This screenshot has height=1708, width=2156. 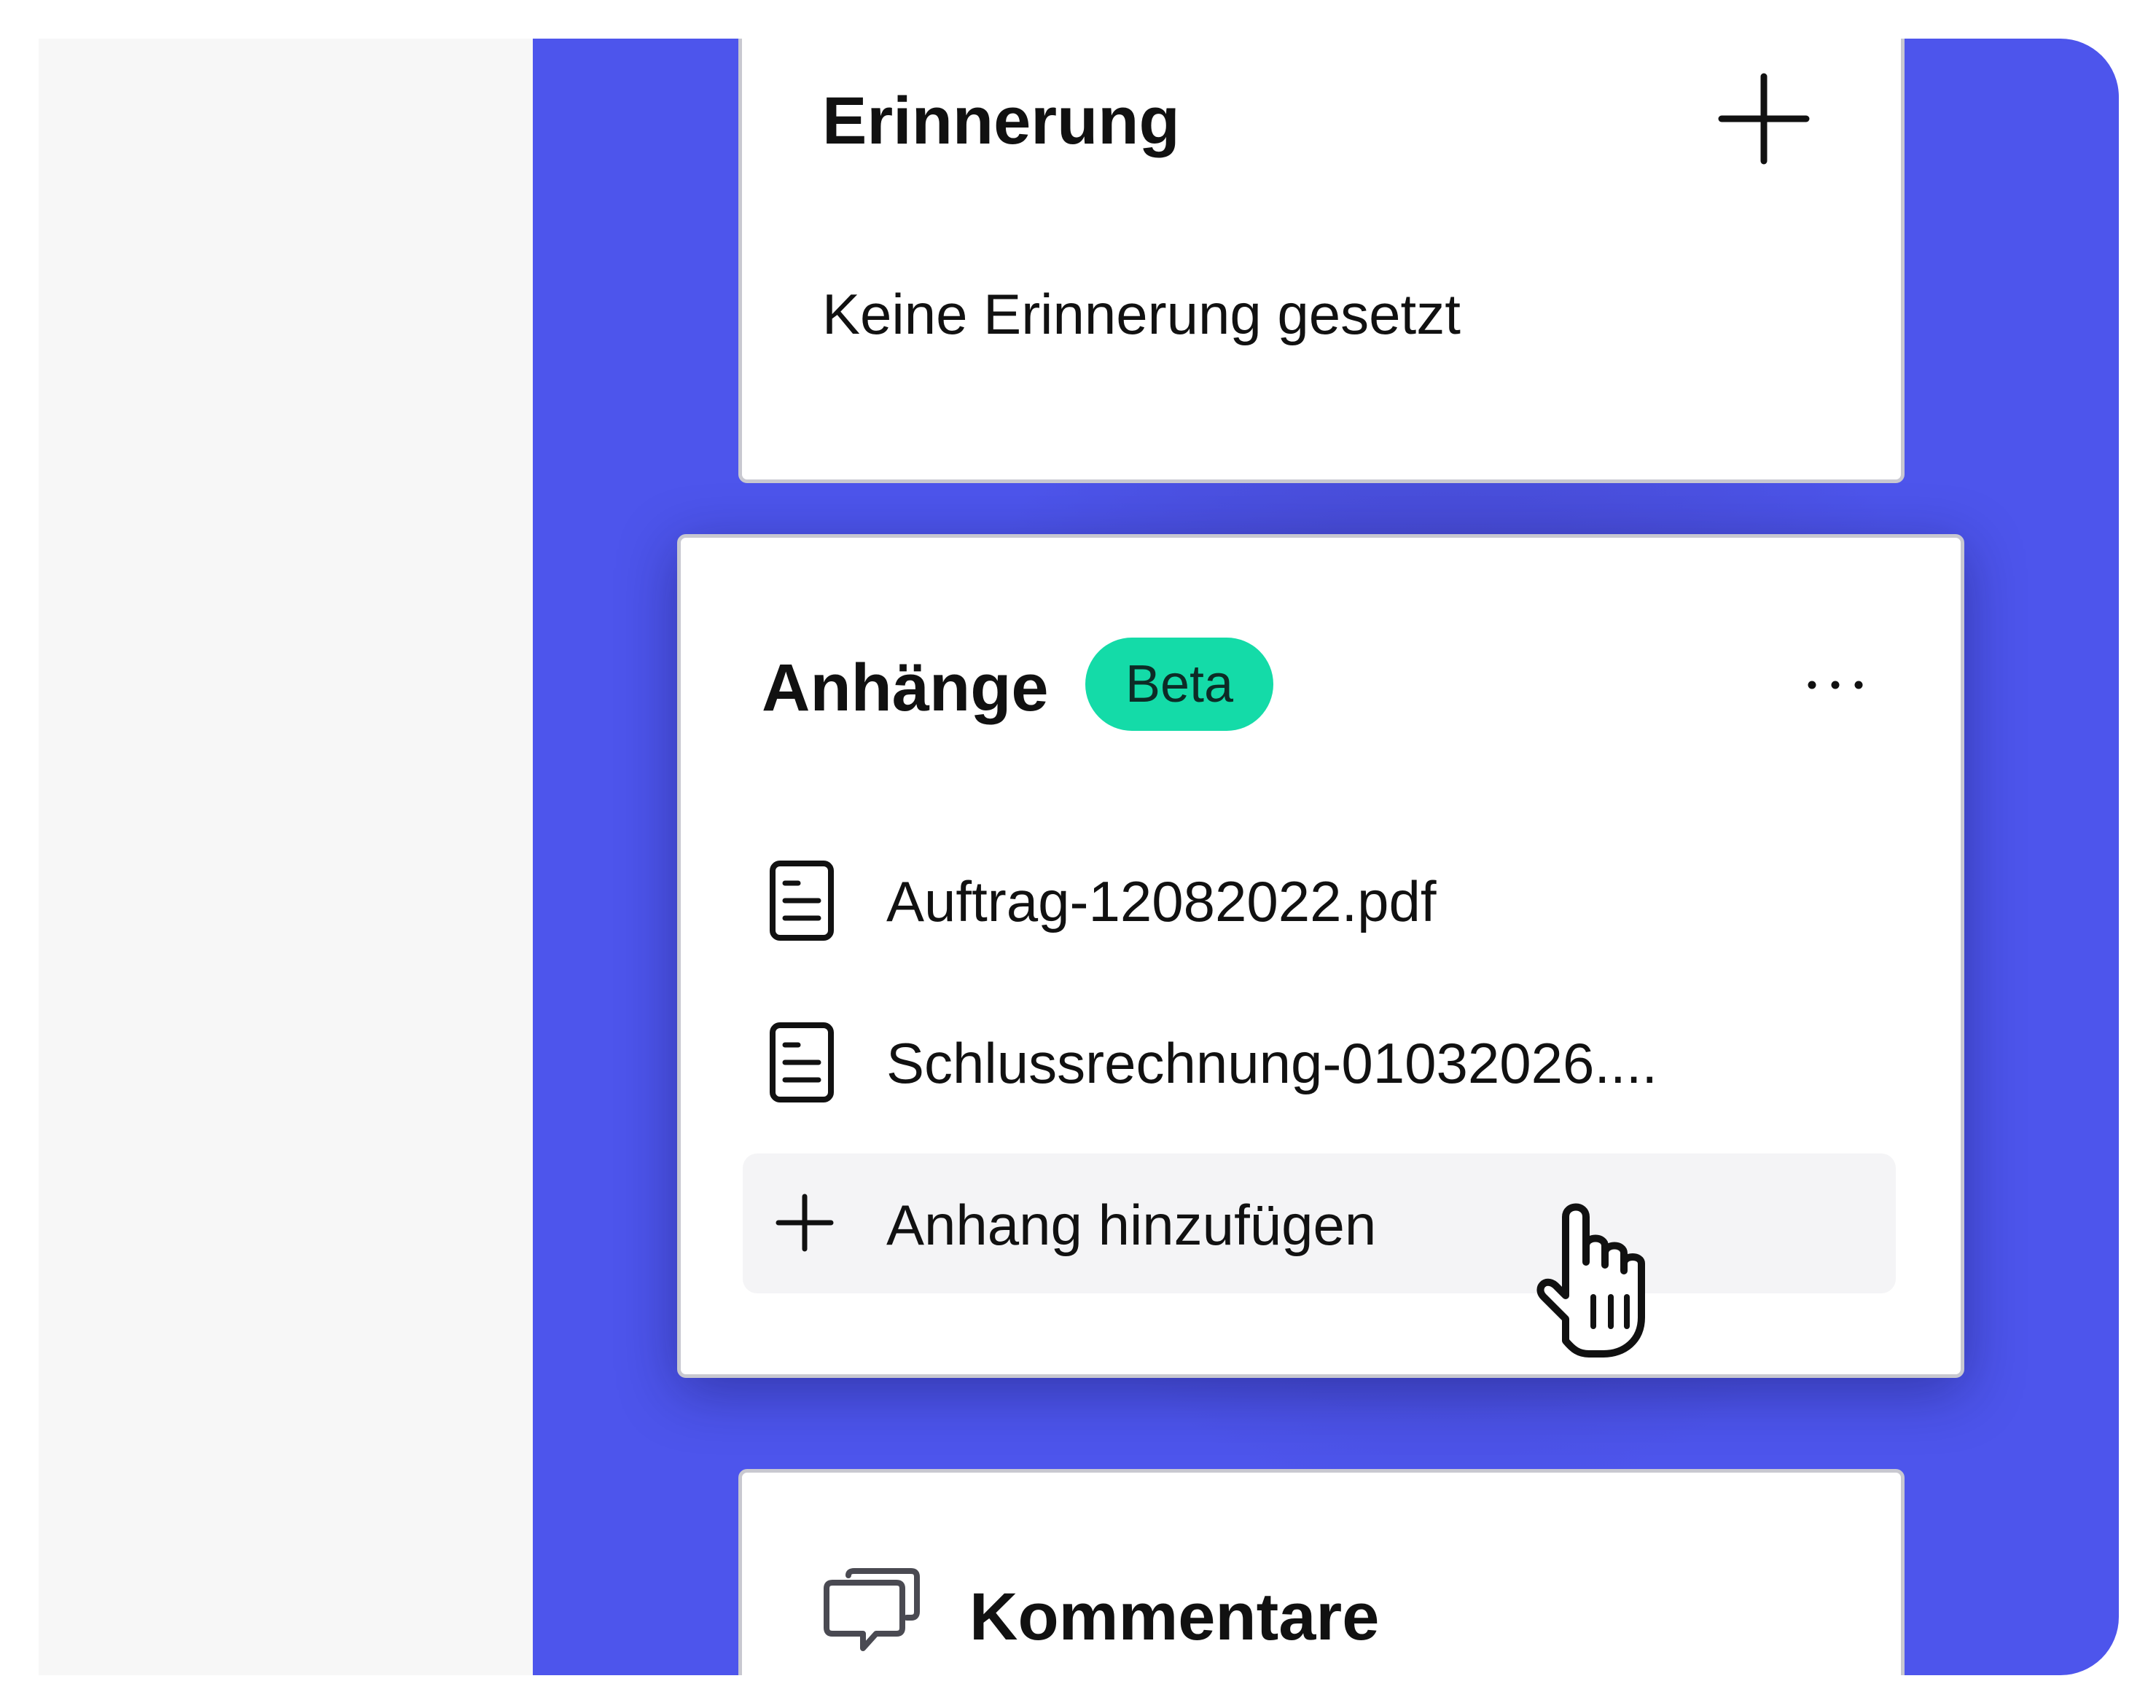 What do you see at coordinates (1175, 1617) in the screenshot?
I see `comments-title: Kommentare` at bounding box center [1175, 1617].